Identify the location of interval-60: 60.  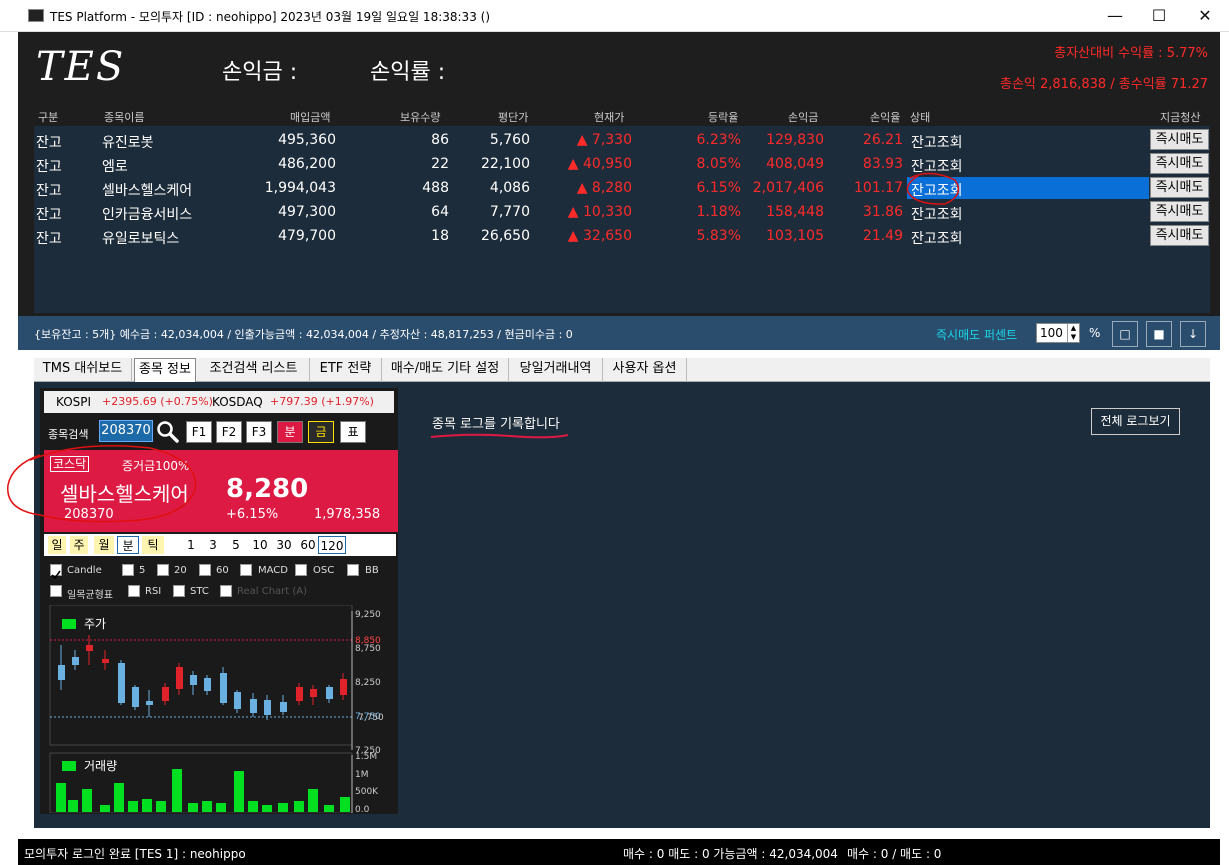
(308, 545).